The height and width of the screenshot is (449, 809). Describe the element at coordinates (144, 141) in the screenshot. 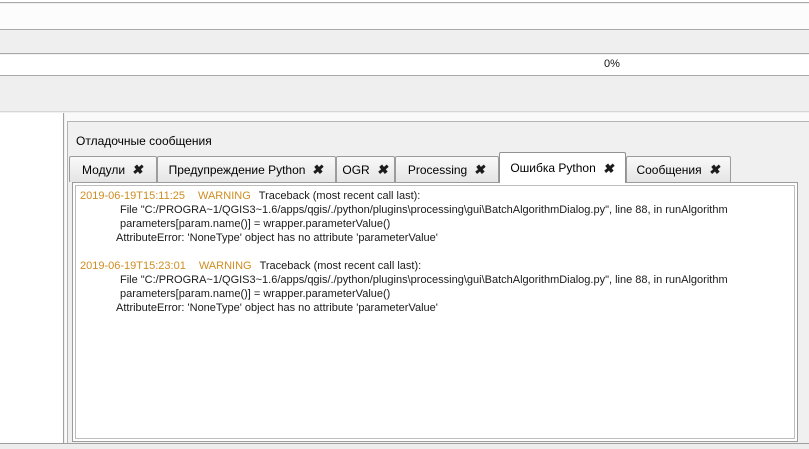

I see `panel-title: Отладочные сообщения` at that location.